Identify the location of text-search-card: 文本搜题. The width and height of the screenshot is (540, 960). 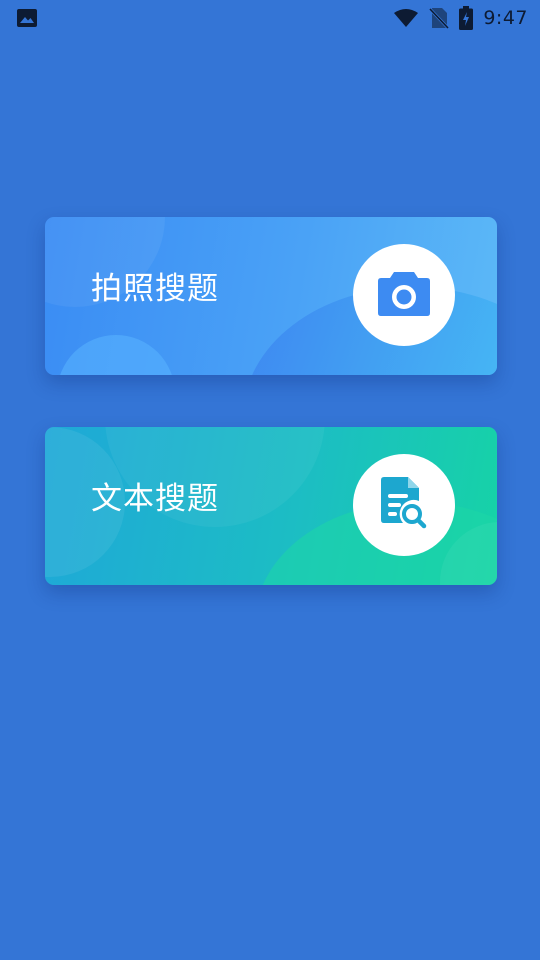
(271, 506).